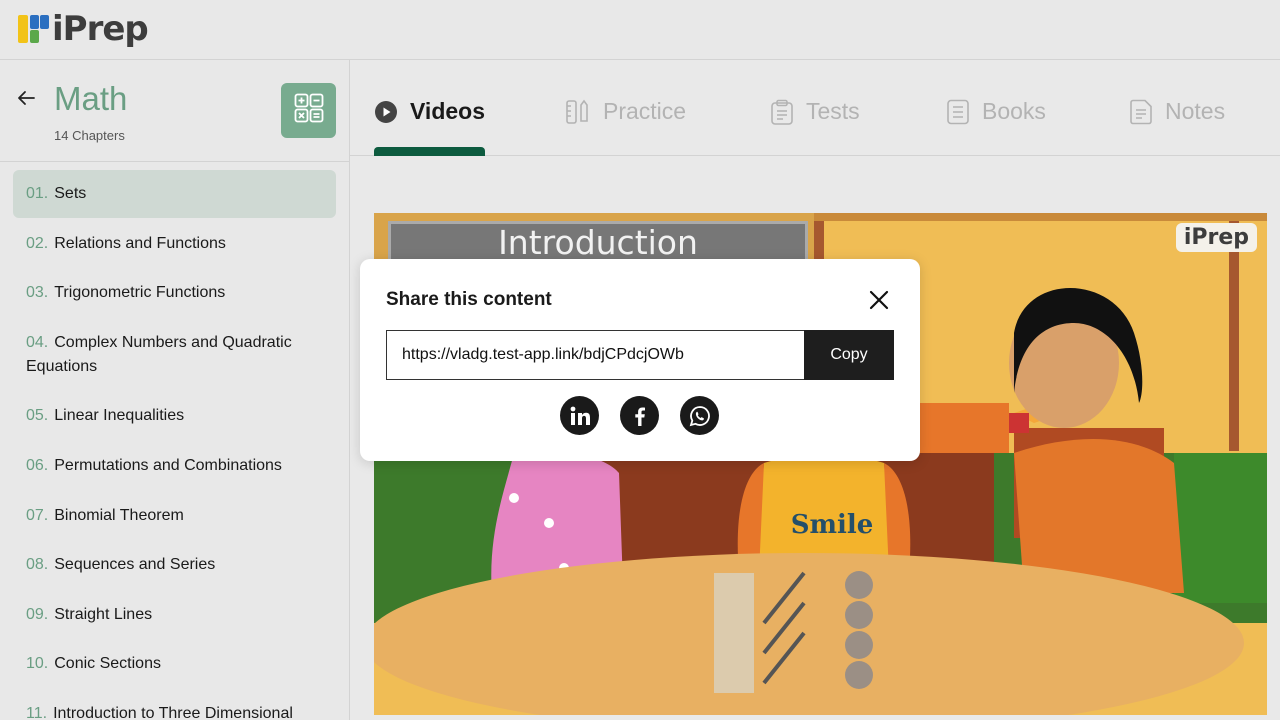 This screenshot has width=1280, height=720. I want to click on tab-label: Notes, so click(1195, 111).